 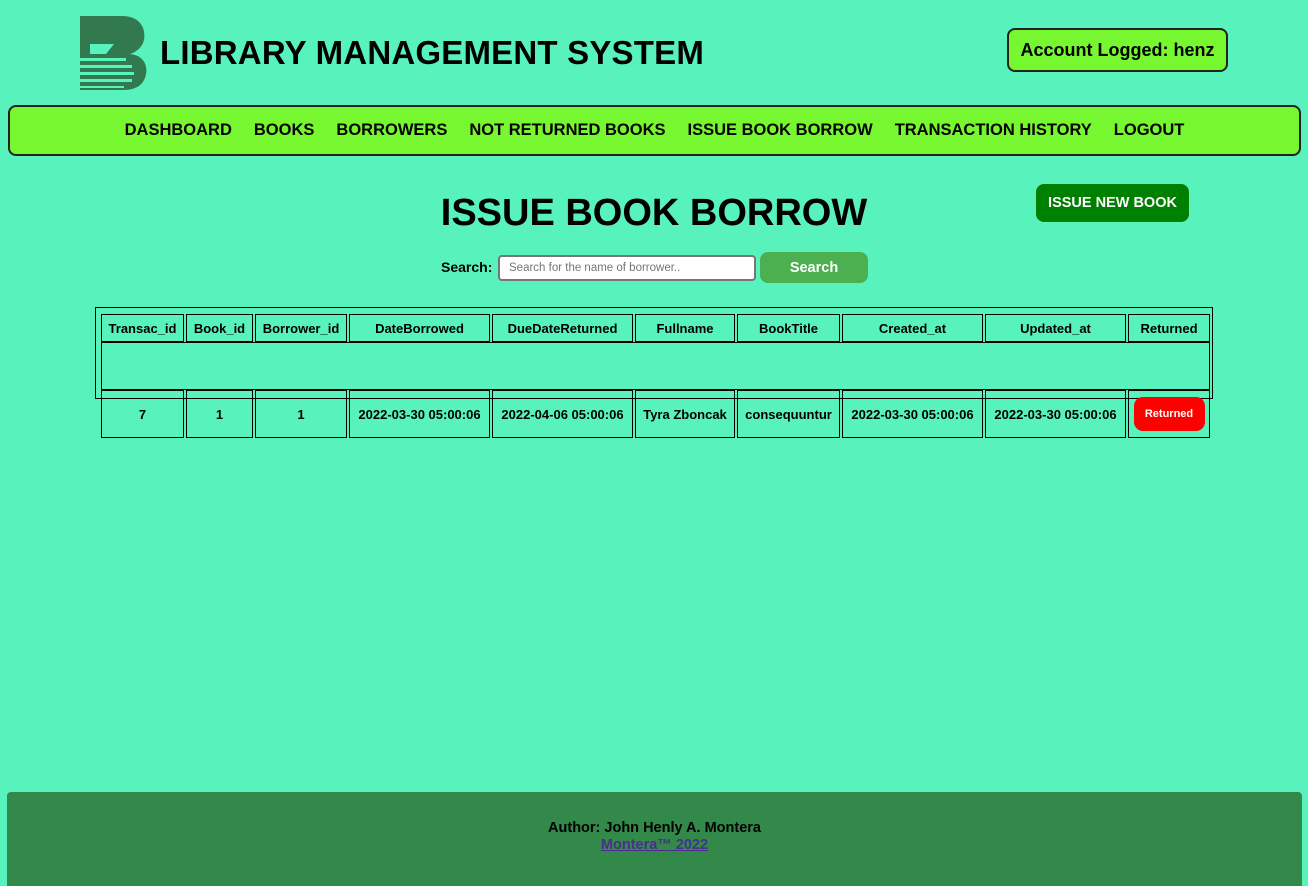 What do you see at coordinates (419, 328) in the screenshot?
I see `column-header-date-borrowed: DateBorrowed` at bounding box center [419, 328].